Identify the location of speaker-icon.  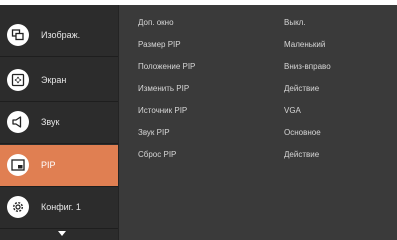
(18, 122).